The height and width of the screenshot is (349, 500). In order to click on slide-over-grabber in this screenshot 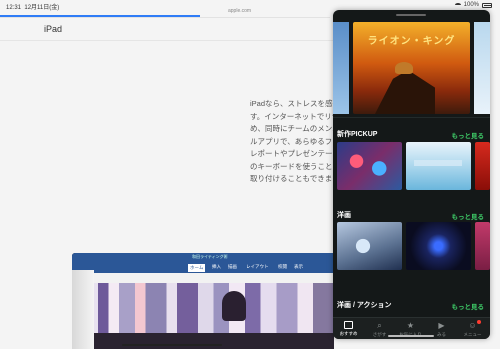, I will do `click(411, 15)`.